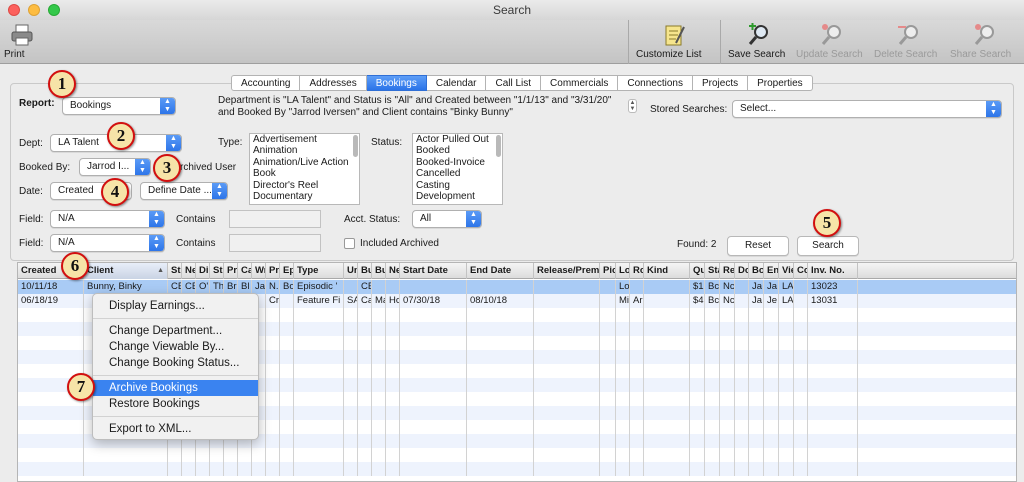 The width and height of the screenshot is (1024, 482). Describe the element at coordinates (275, 219) in the screenshot. I see `contains-1-input` at that location.